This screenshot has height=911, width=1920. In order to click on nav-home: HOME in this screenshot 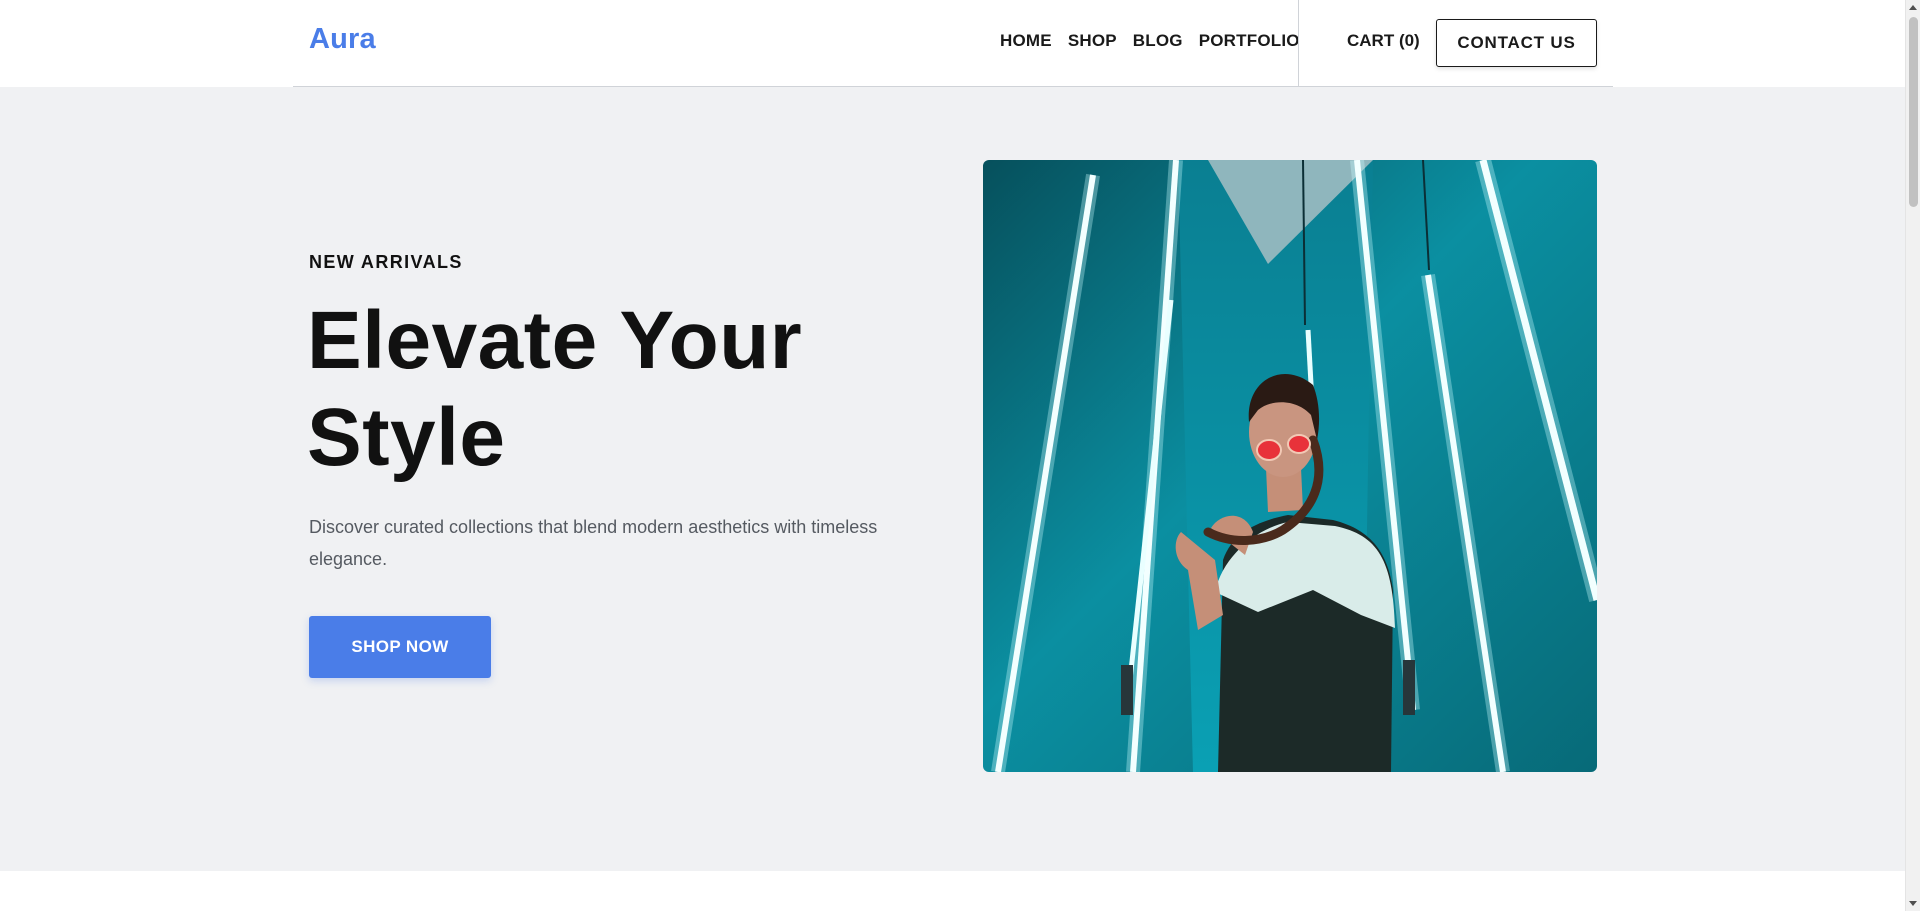, I will do `click(1026, 41)`.